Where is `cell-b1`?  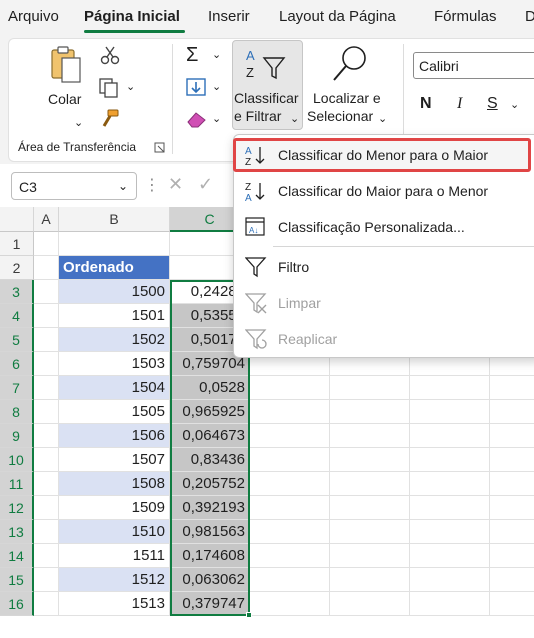 cell-b1 is located at coordinates (114, 244).